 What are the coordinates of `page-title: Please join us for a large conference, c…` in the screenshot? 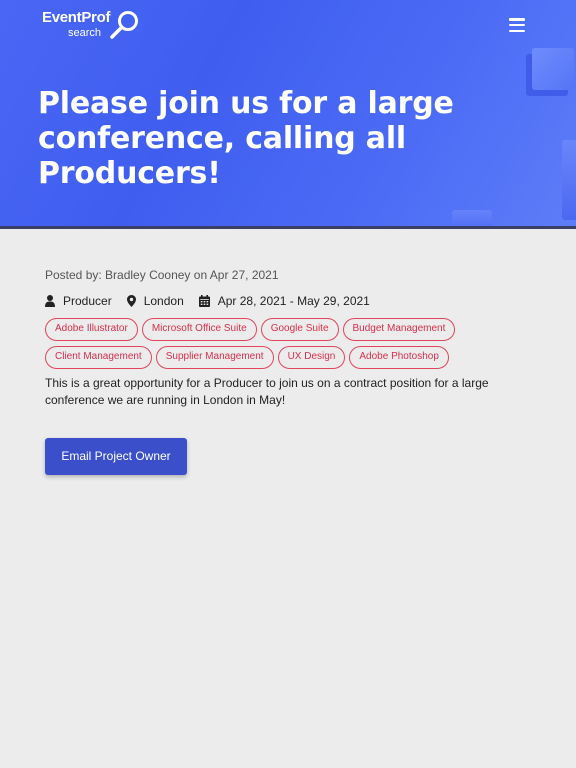 It's located at (246, 138).